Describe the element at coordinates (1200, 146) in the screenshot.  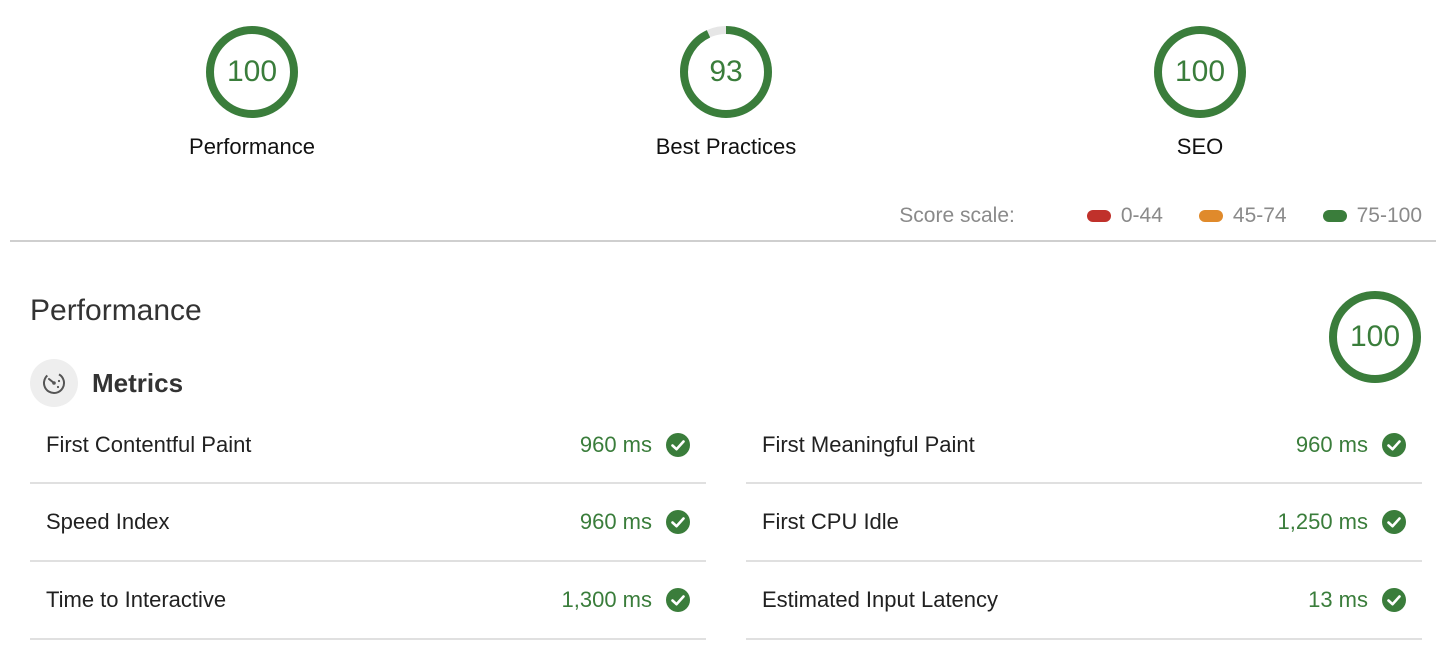
I see `gauge-label: SEO` at that location.